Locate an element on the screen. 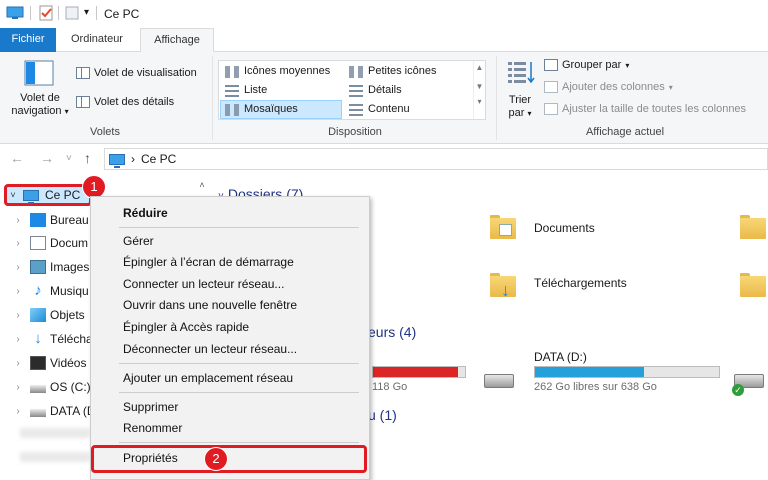 The image size is (768, 480). layout-option-details: Détails is located at coordinates (405, 90).